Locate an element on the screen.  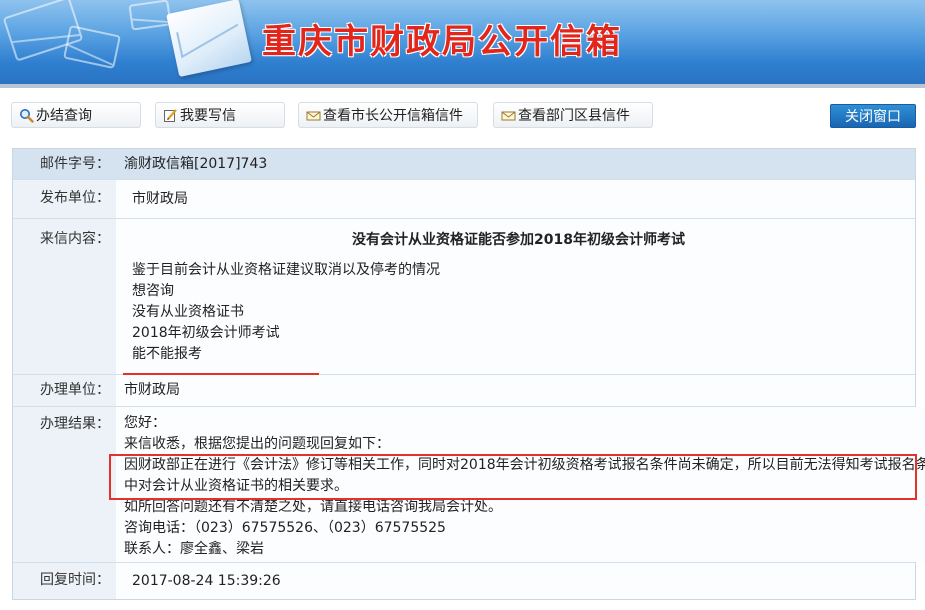
publisher-label: 发布单位： is located at coordinates (64, 199).